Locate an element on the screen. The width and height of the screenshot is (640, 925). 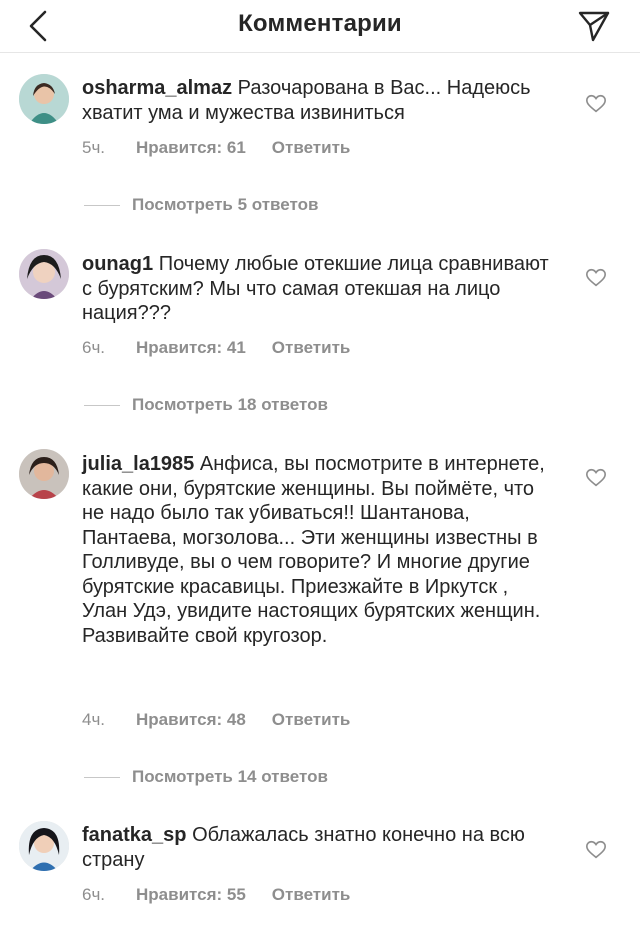
page-title: Комментарии is located at coordinates (320, 23).